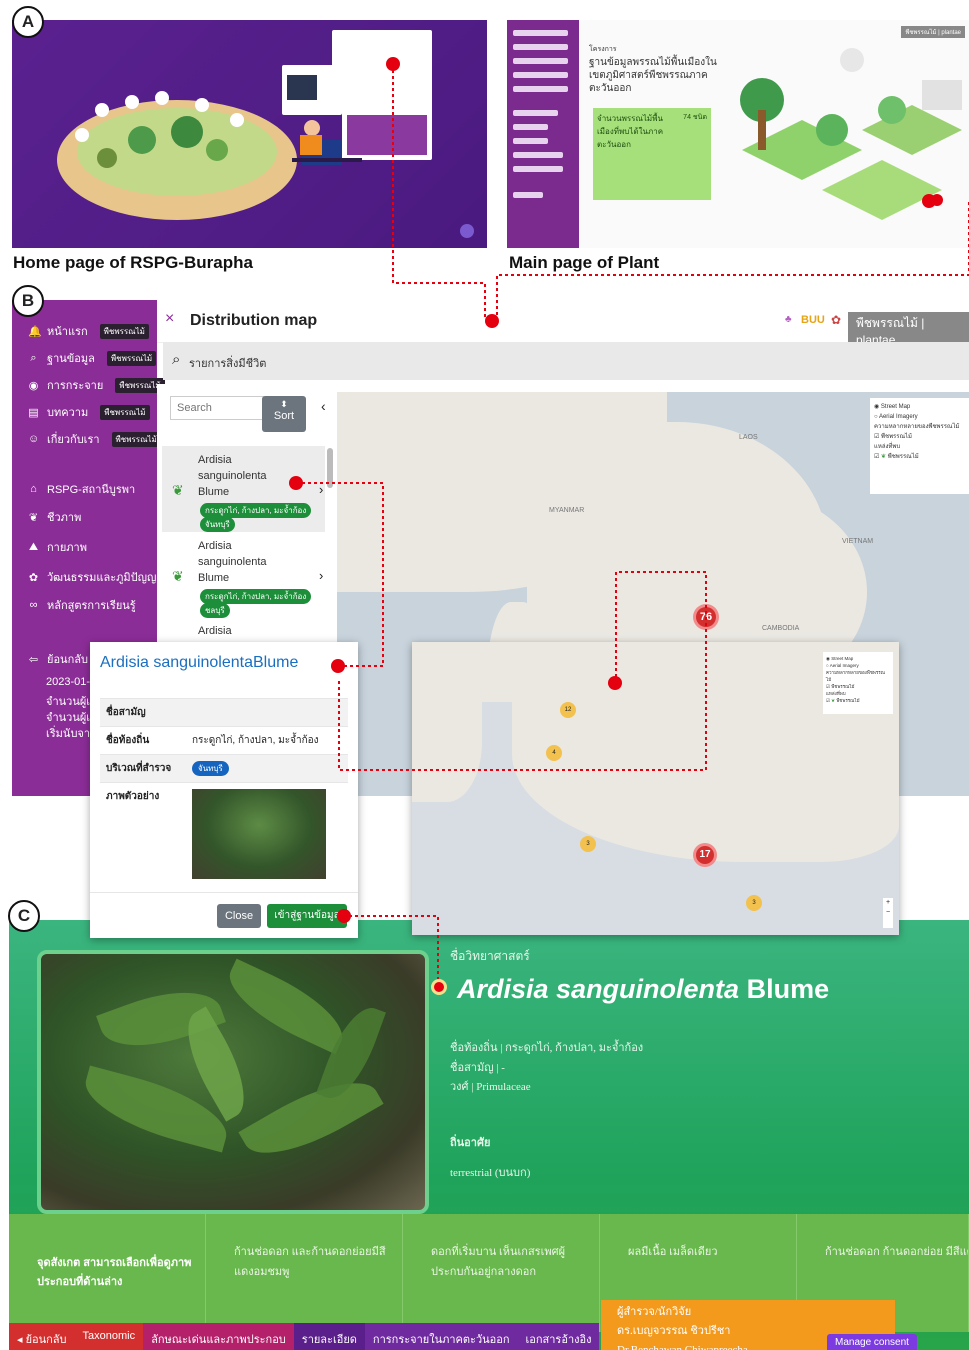 This screenshot has height=1350, width=969. What do you see at coordinates (887, 447) in the screenshot?
I see `legend-group: แหล่งที่พบ` at bounding box center [887, 447].